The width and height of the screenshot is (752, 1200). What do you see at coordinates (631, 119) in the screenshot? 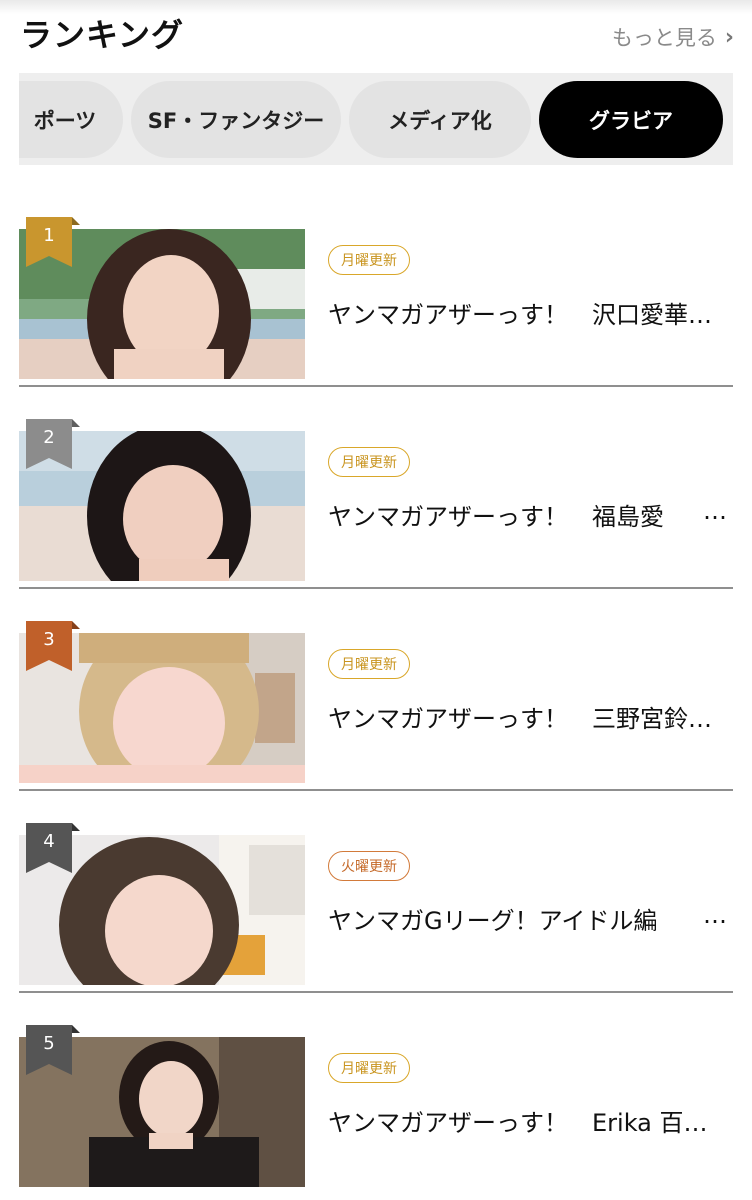
I see `tab-gravure: グラビア` at bounding box center [631, 119].